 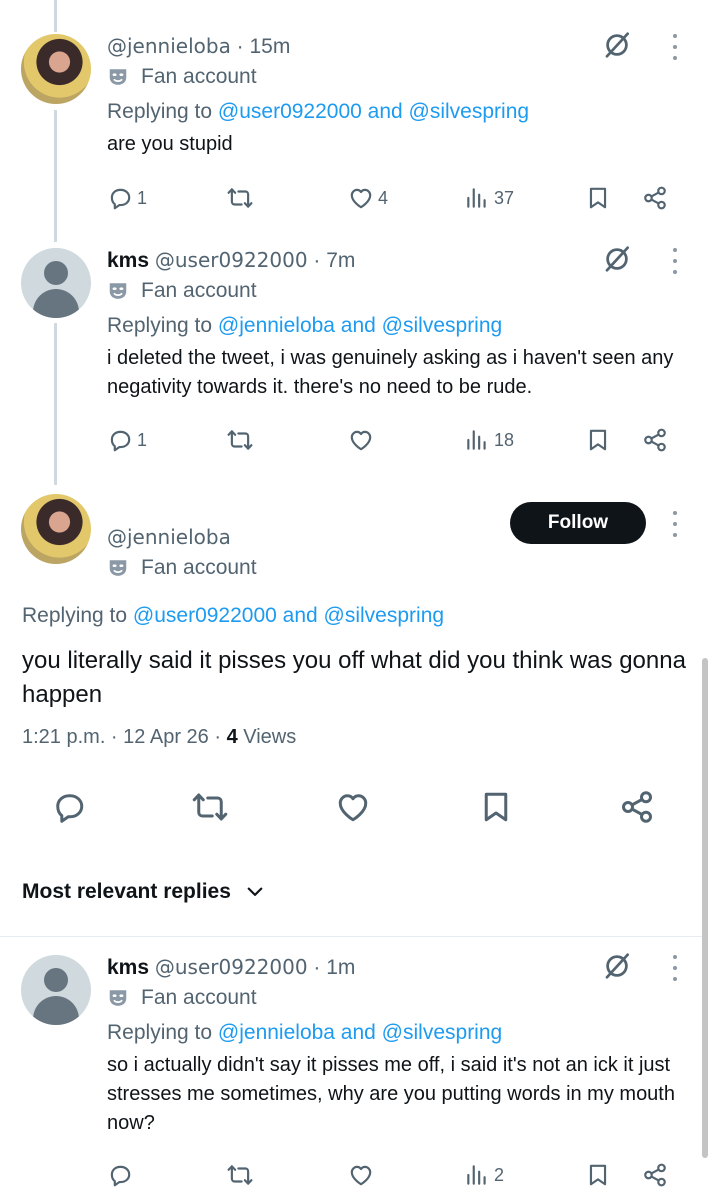 What do you see at coordinates (705, 908) in the screenshot?
I see `scrollbar` at bounding box center [705, 908].